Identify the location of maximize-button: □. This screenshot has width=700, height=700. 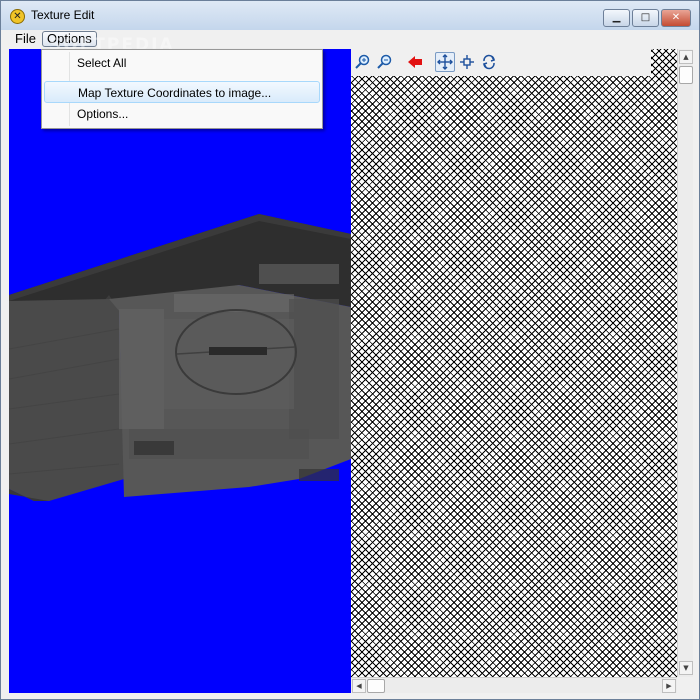
(645, 18).